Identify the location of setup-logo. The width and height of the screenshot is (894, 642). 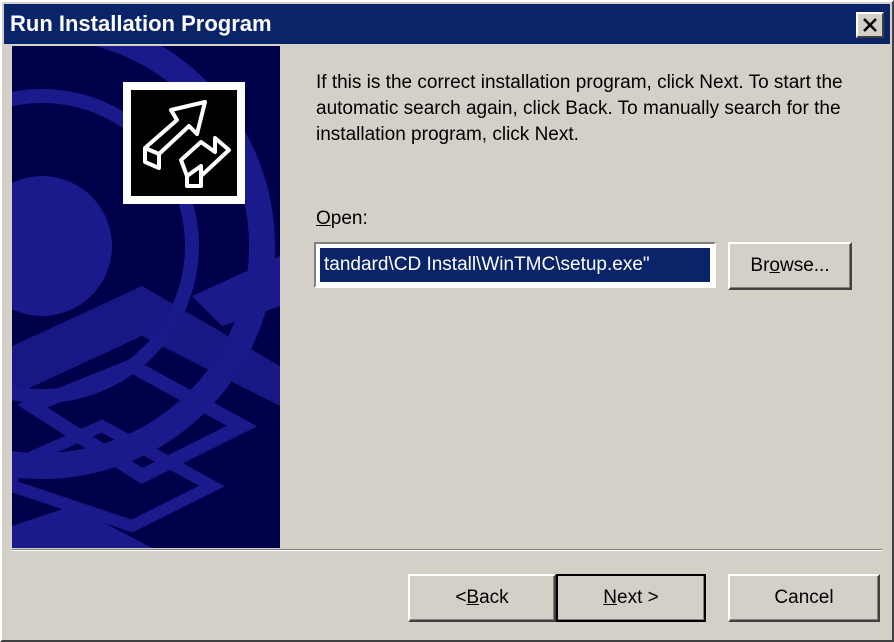
(184, 143).